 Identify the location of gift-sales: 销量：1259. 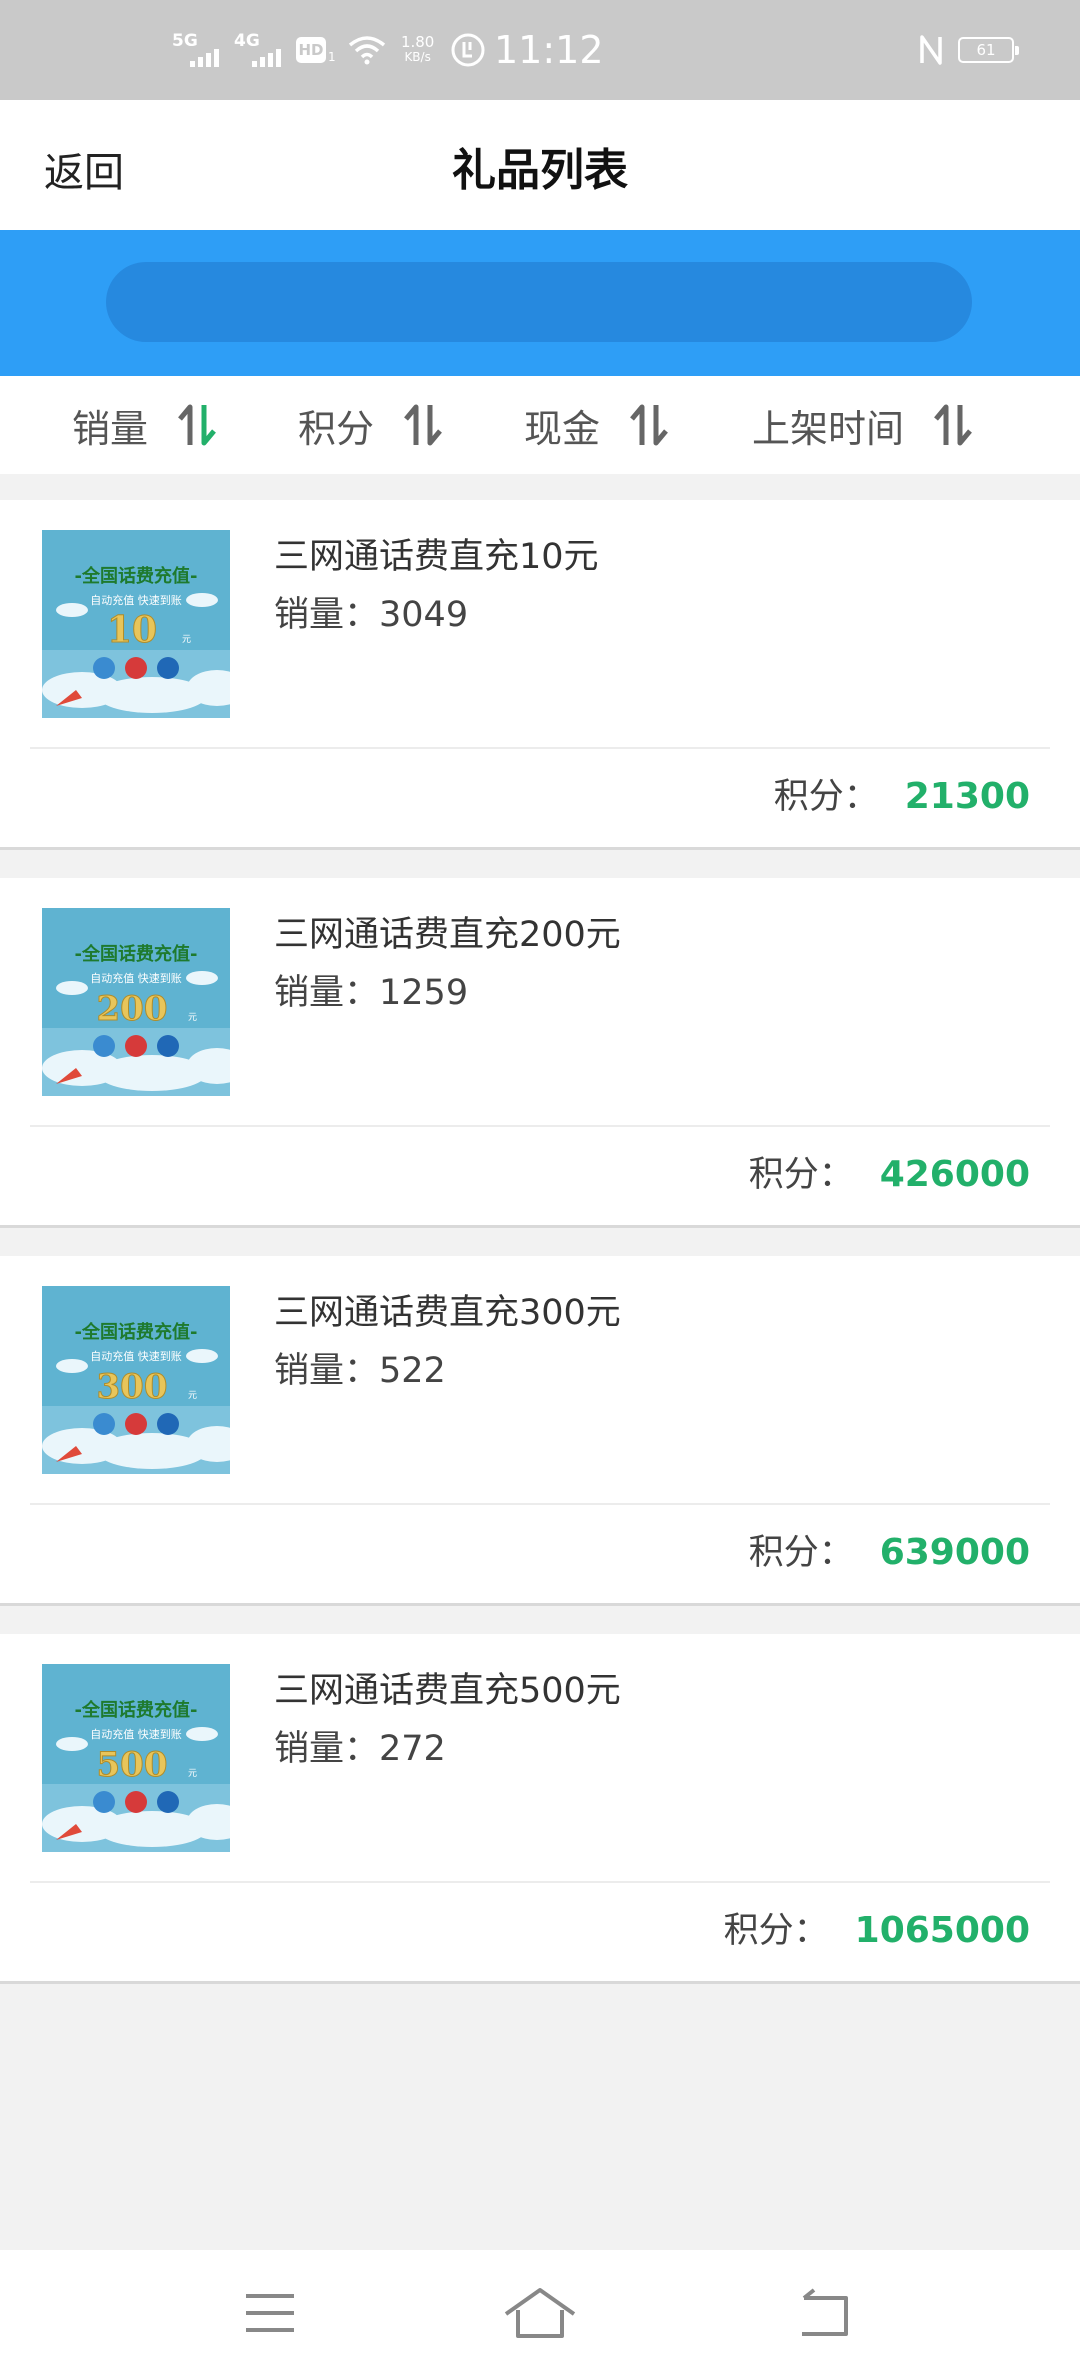
(371, 989).